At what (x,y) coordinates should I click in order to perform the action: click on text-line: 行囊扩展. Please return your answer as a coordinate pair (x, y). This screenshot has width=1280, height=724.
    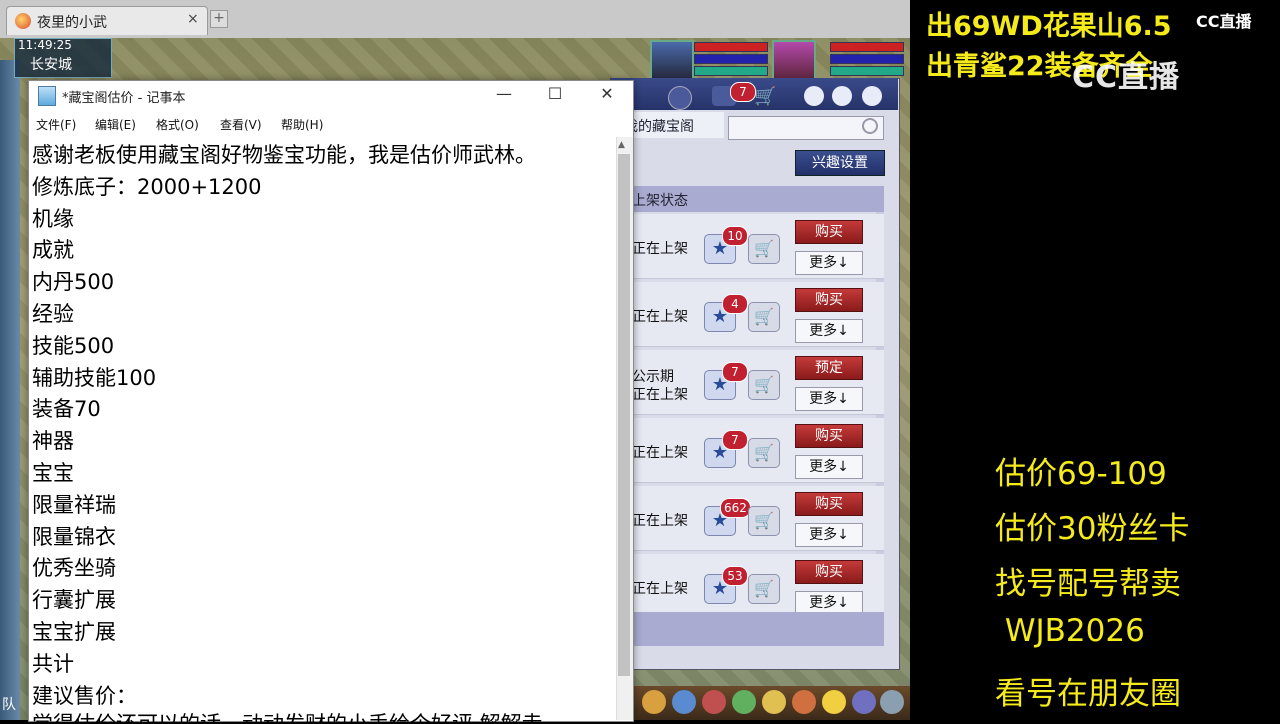
    Looking at the image, I should click on (74, 600).